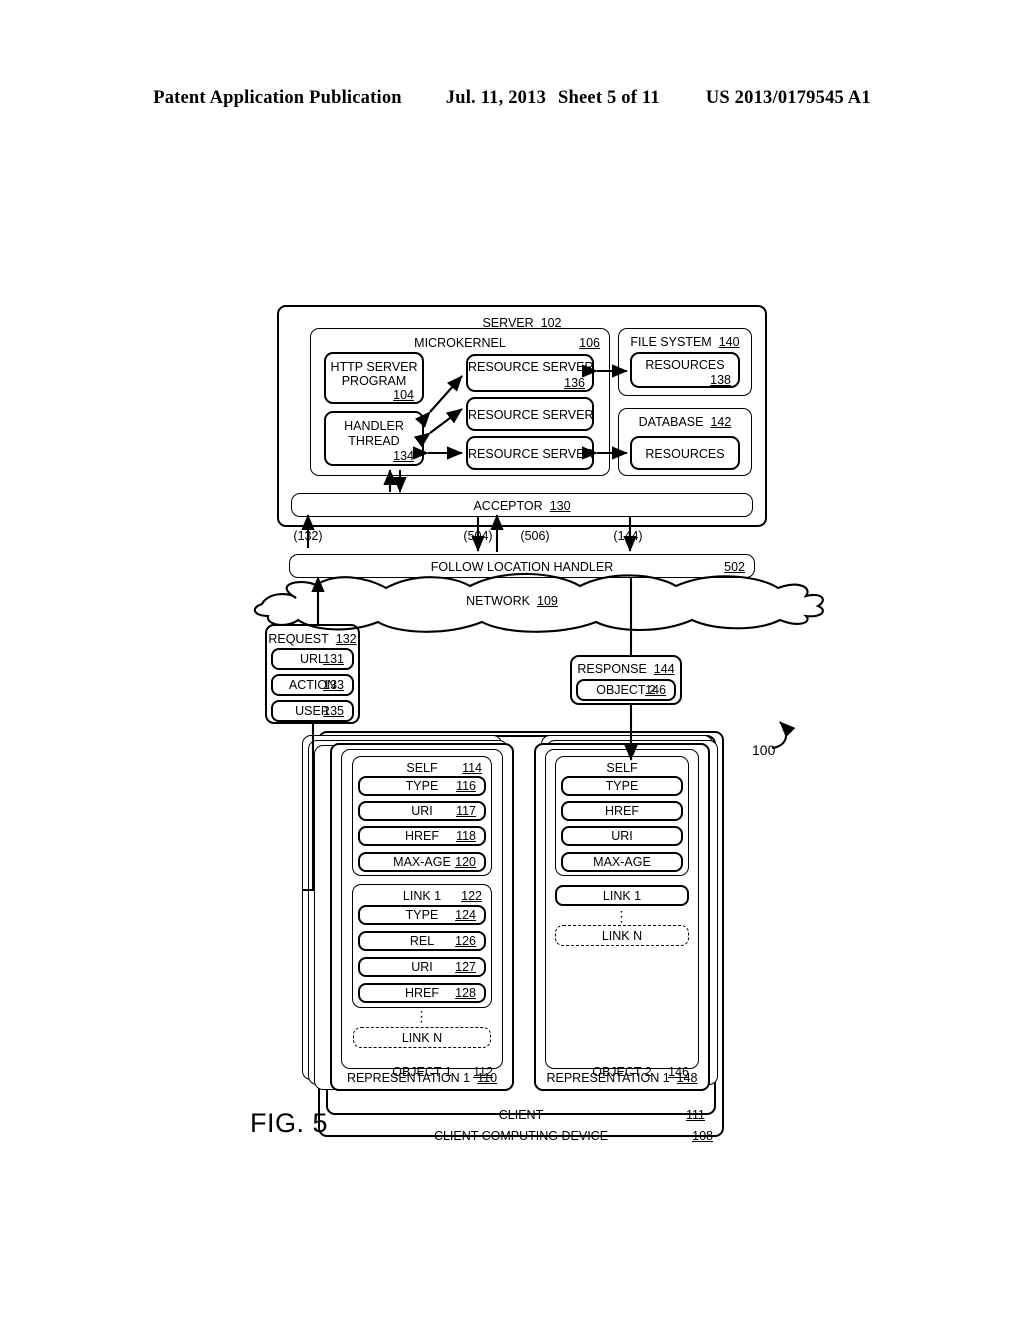 The width and height of the screenshot is (1024, 1320). I want to click on resource-server-mid-box: RESOURCE SERVER, so click(530, 414).